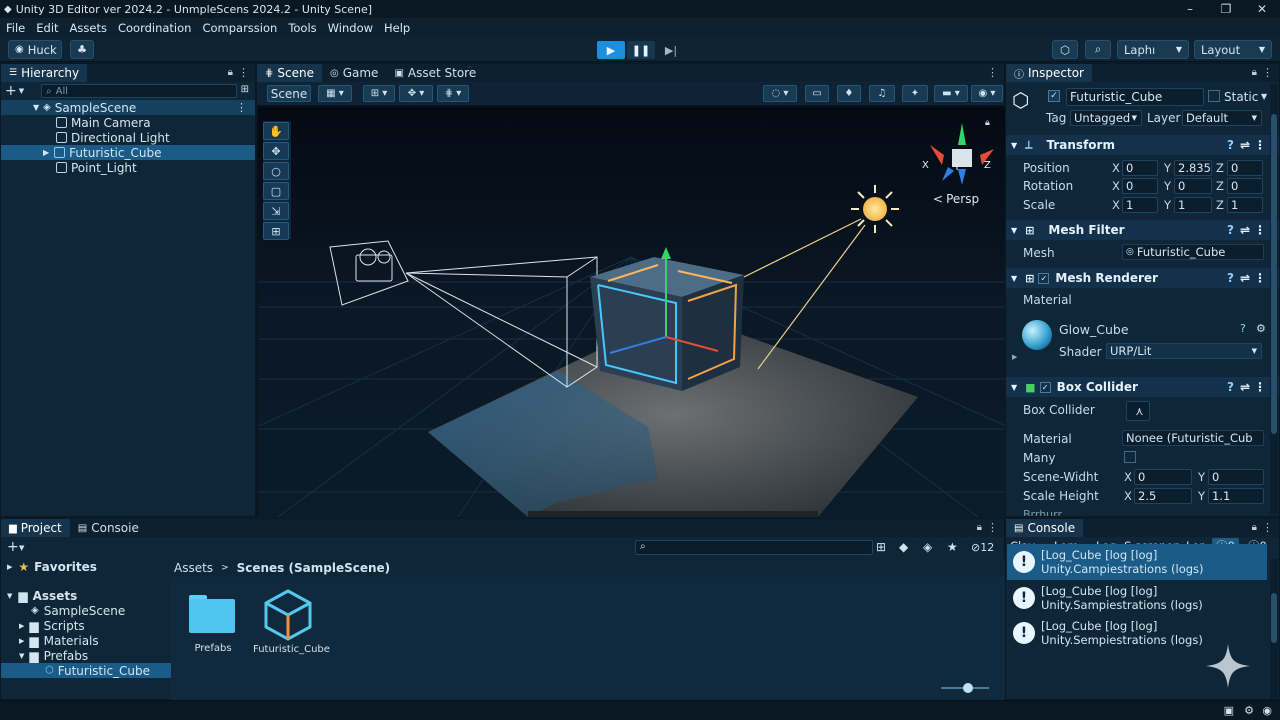 Image resolution: width=1280 pixels, height=720 pixels. I want to click on tag-dropdown: Untagged ▼, so click(1106, 118).